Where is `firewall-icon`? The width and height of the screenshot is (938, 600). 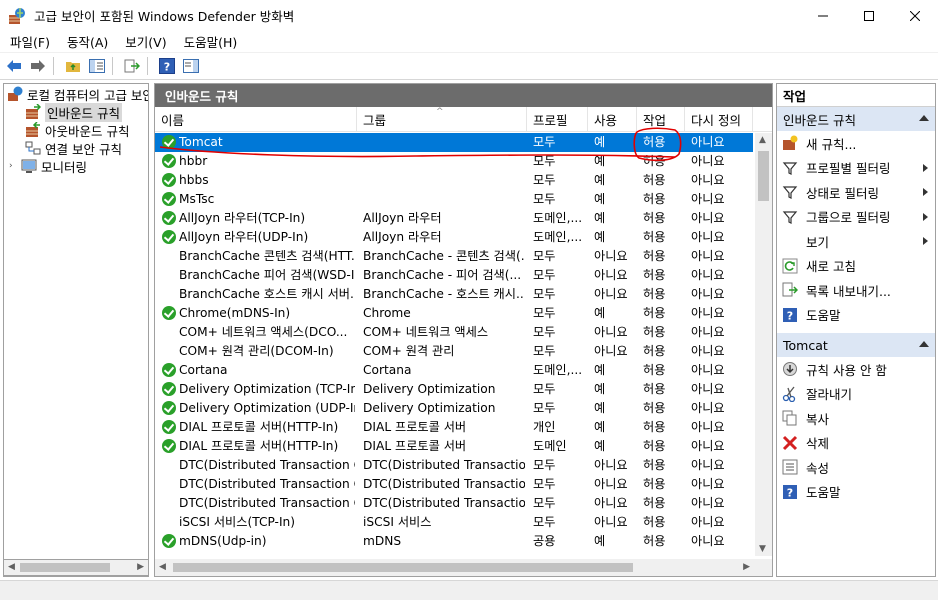 firewall-icon is located at coordinates (15, 94).